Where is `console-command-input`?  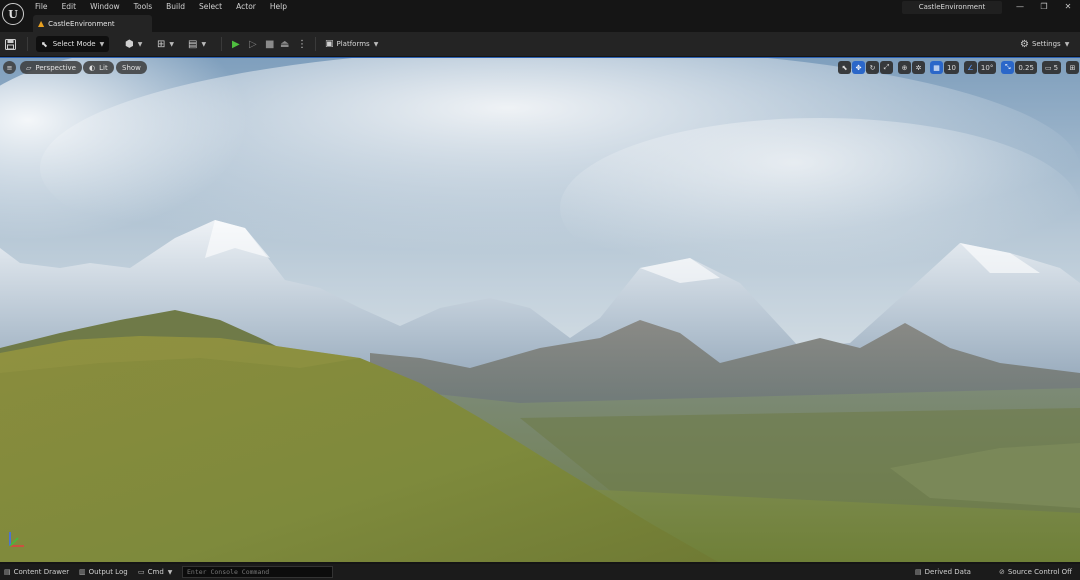 console-command-input is located at coordinates (257, 572).